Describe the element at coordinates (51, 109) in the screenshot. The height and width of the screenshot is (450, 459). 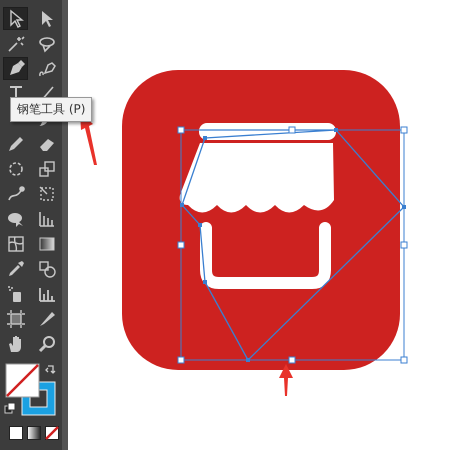
I see `tooltip: 钢笔工具 (P)` at that location.